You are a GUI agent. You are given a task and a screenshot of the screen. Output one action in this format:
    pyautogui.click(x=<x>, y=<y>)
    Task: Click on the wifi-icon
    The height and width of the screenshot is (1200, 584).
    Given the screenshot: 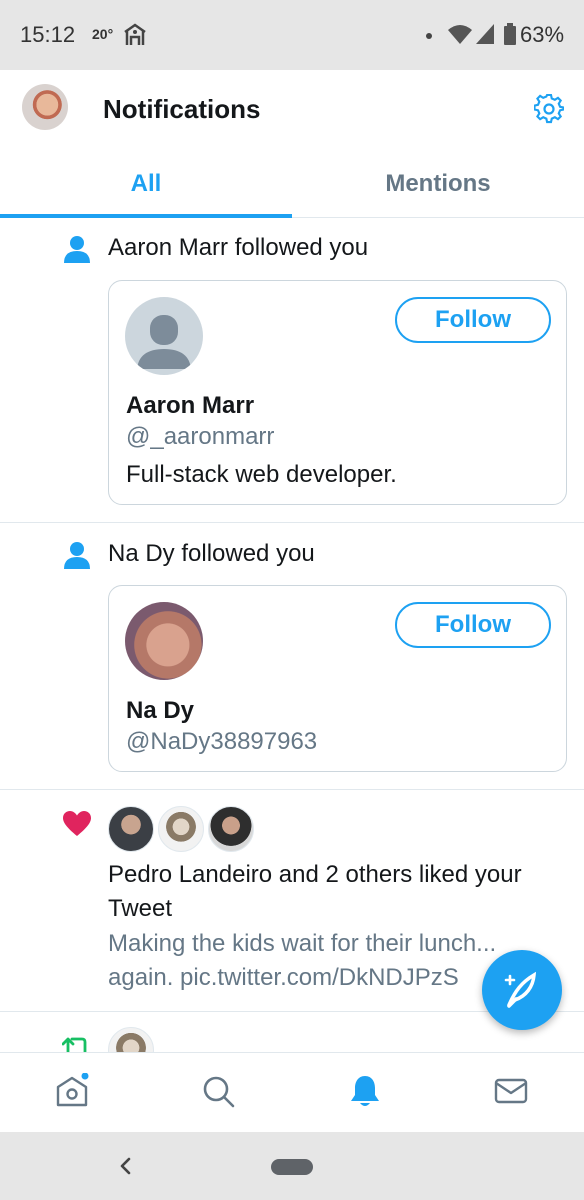 What is the action you would take?
    pyautogui.click(x=460, y=34)
    